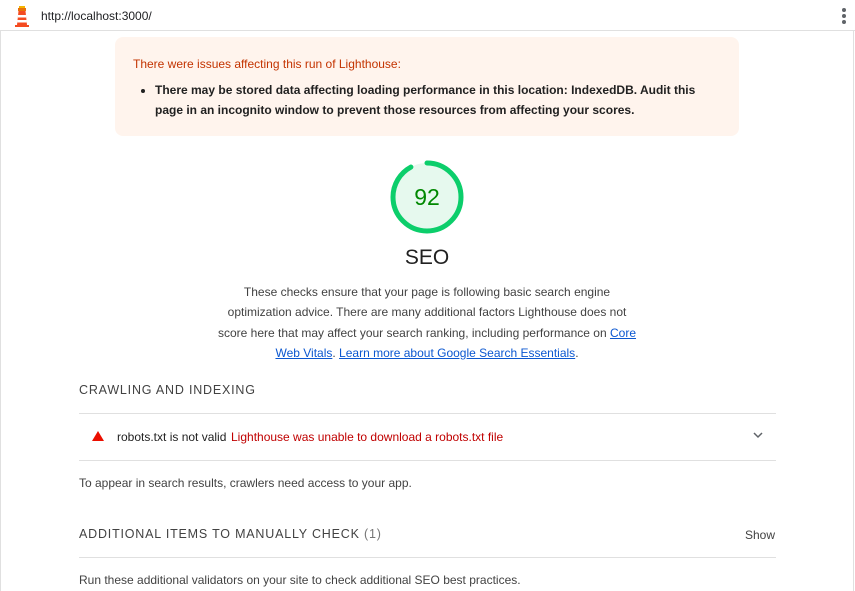 The height and width of the screenshot is (591, 855). Describe the element at coordinates (0, 311) in the screenshot. I see `frame-border-left` at that location.